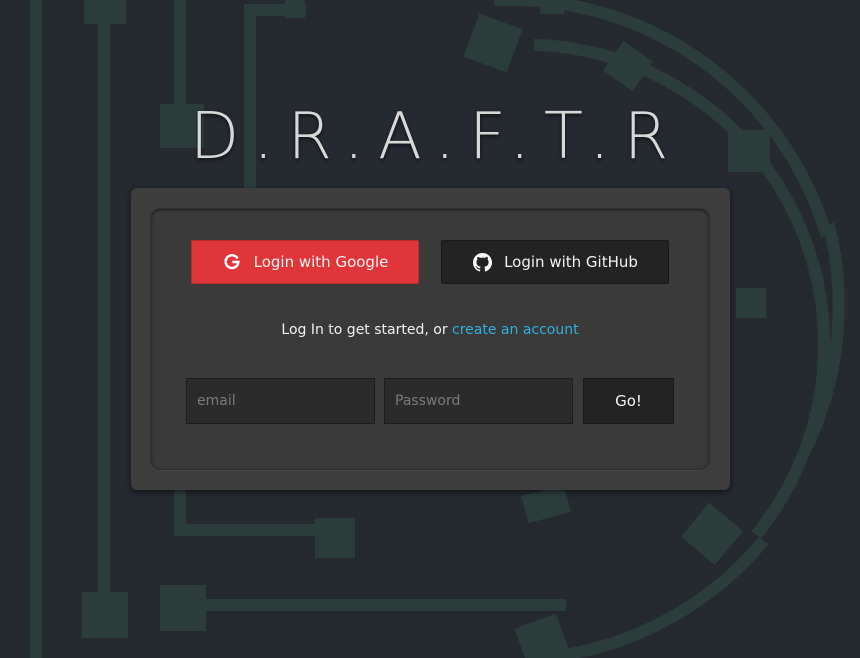 Image resolution: width=860 pixels, height=658 pixels. I want to click on create-account-link: create an account, so click(515, 330).